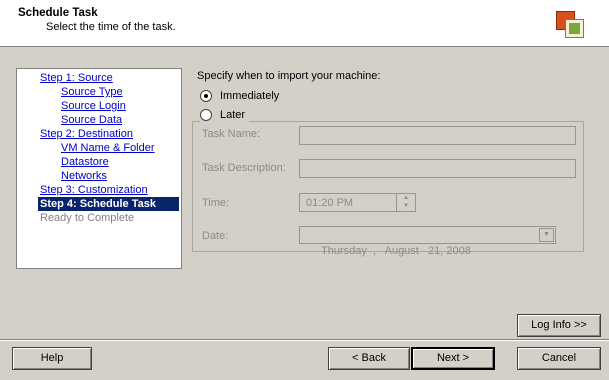 This screenshot has height=380, width=609. What do you see at coordinates (231, 134) in the screenshot?
I see `task-name-label: Task Name:` at bounding box center [231, 134].